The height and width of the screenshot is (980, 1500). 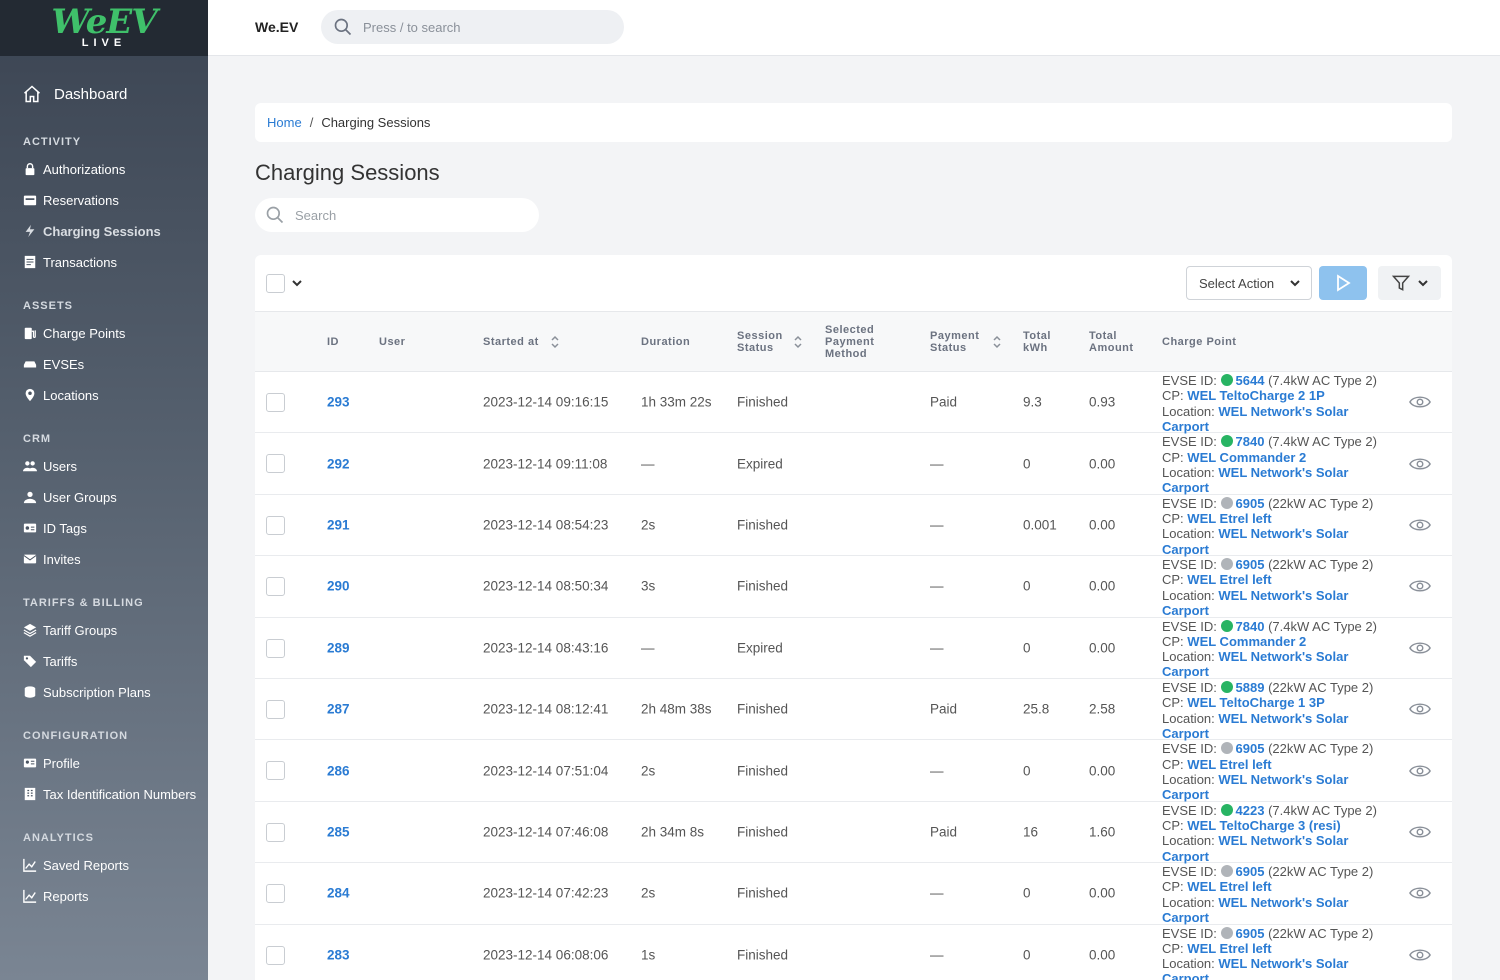 What do you see at coordinates (104, 364) in the screenshot?
I see `sidebar-item-evses: EVSEs` at bounding box center [104, 364].